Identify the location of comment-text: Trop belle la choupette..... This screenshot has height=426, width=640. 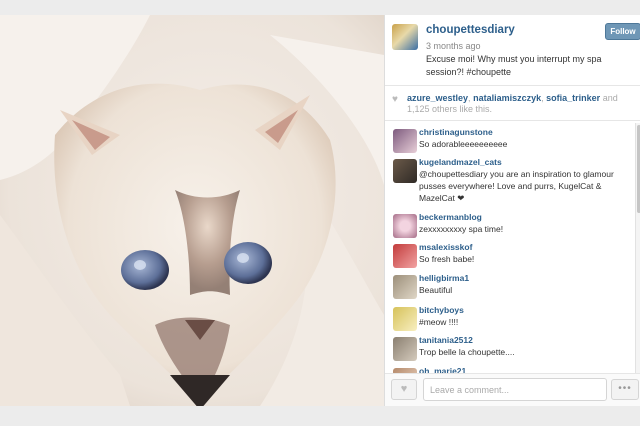
(467, 352).